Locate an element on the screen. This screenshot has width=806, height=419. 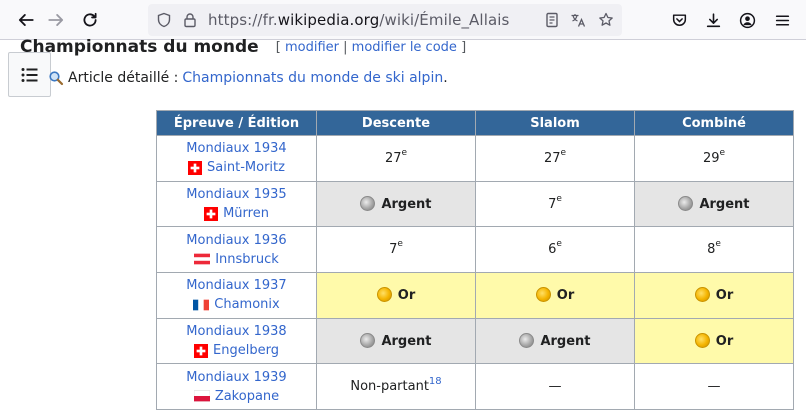
edition-cell: Mondiaux 1935 Mürren is located at coordinates (236, 204).